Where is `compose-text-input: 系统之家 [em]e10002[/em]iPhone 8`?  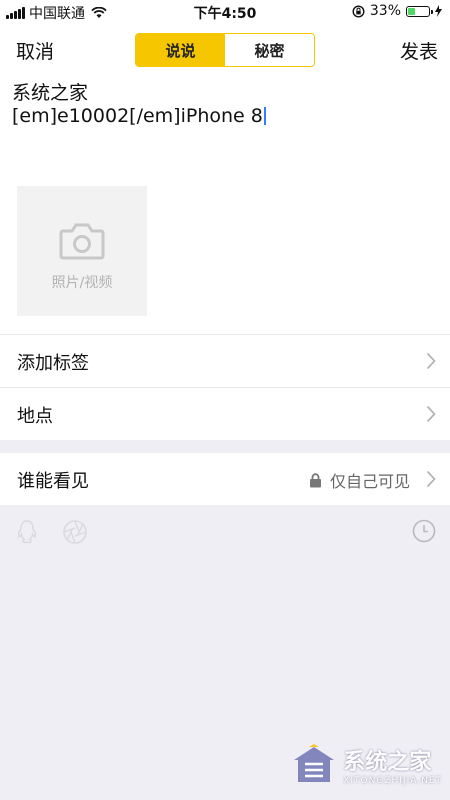 compose-text-input: 系统之家 [em]e10002[/em]iPhone 8 is located at coordinates (139, 105).